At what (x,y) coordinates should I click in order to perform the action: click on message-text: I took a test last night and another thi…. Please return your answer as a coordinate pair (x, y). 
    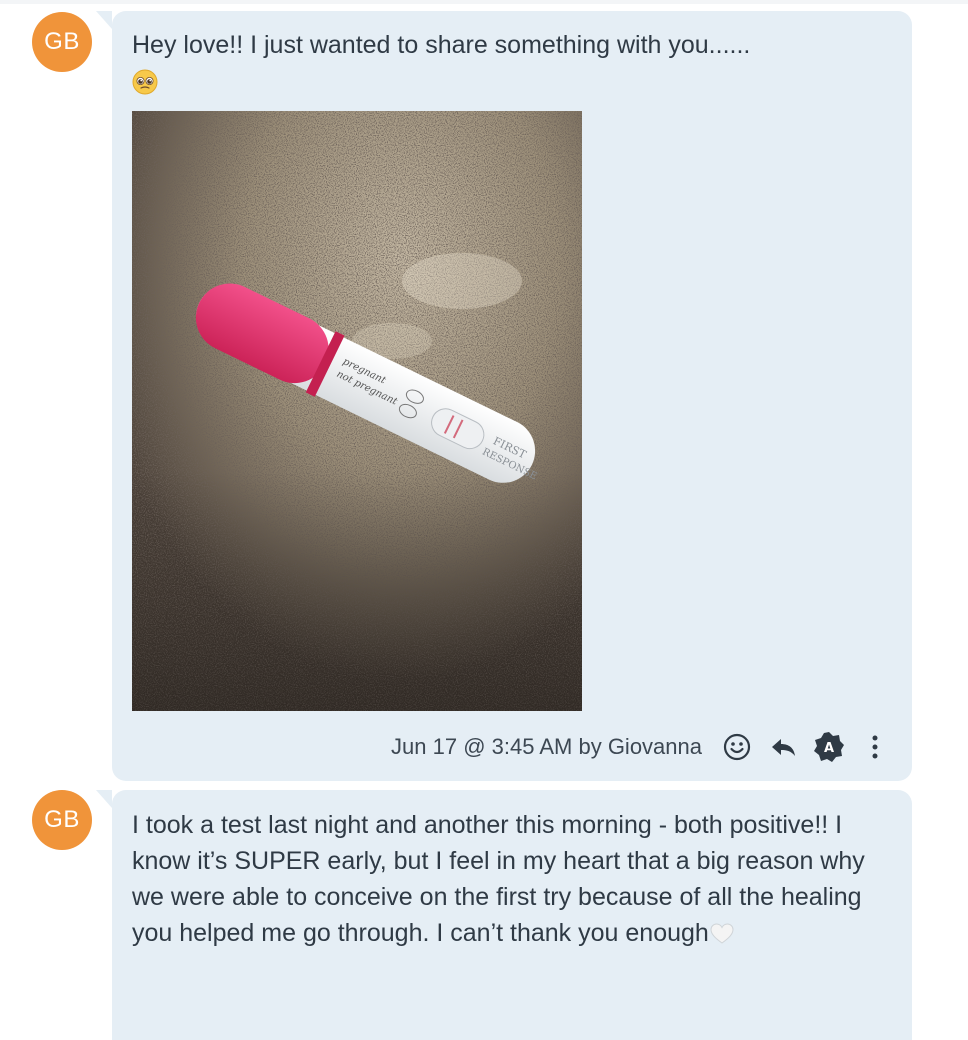
    Looking at the image, I should click on (502, 879).